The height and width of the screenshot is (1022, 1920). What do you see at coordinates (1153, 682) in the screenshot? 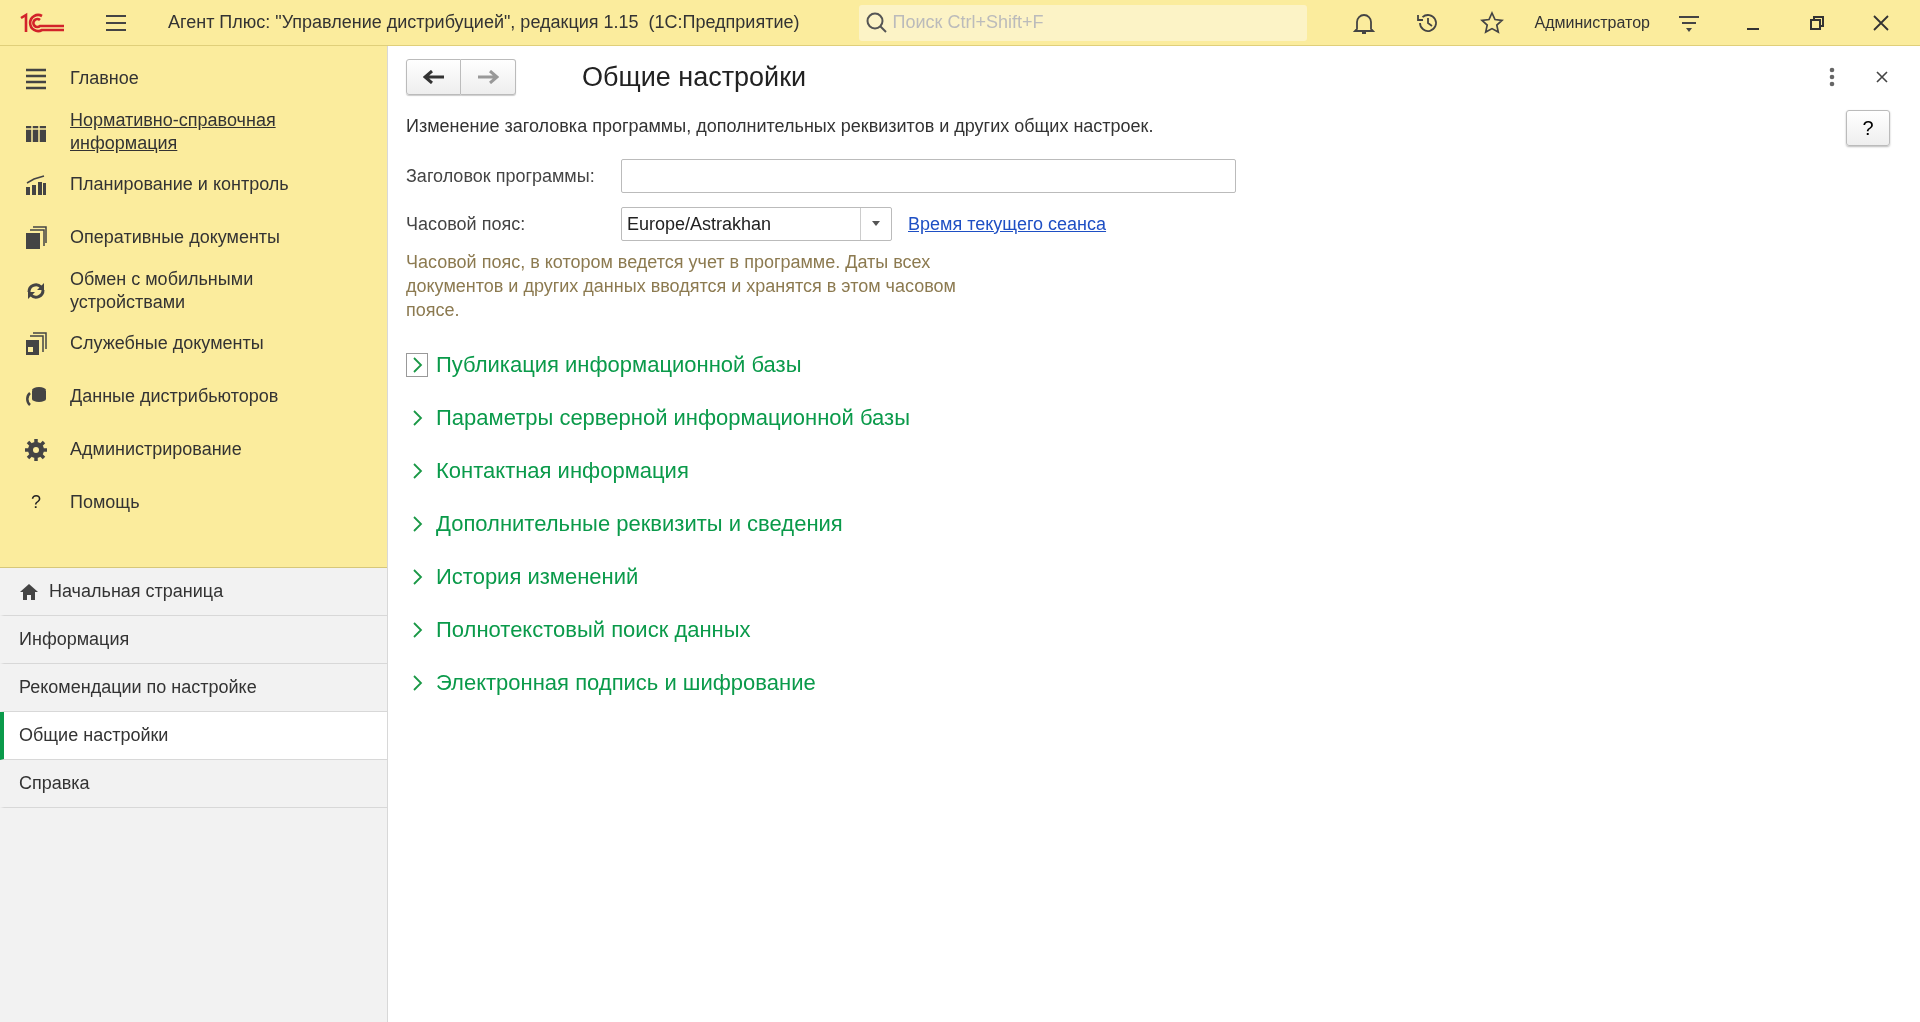
I see `collapsible-group: Электронная подпись и шифрование` at bounding box center [1153, 682].